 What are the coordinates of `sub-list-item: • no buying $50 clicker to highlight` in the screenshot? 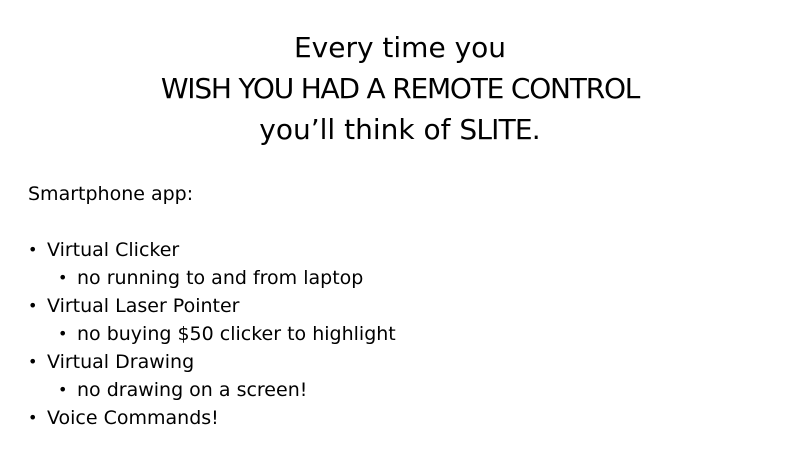 It's located at (212, 334).